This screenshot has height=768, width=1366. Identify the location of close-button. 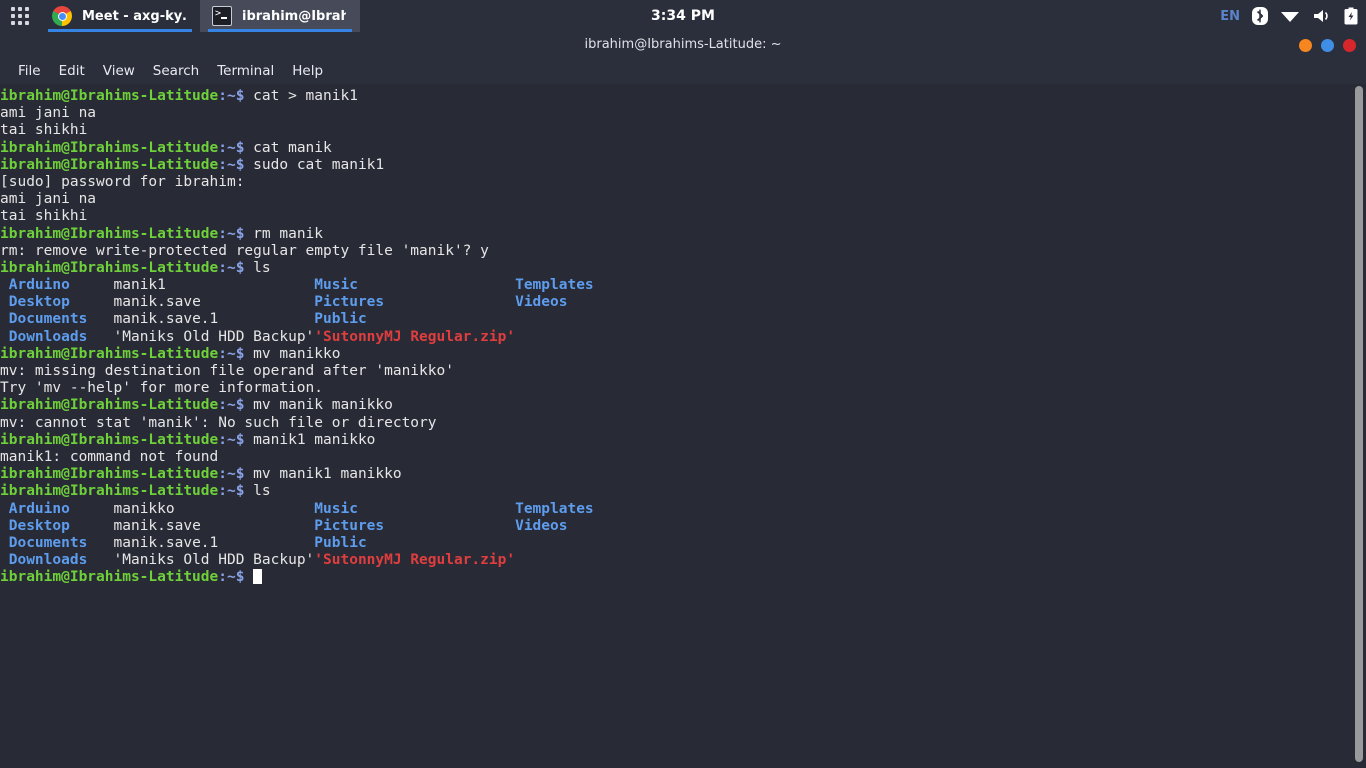
(1349, 45).